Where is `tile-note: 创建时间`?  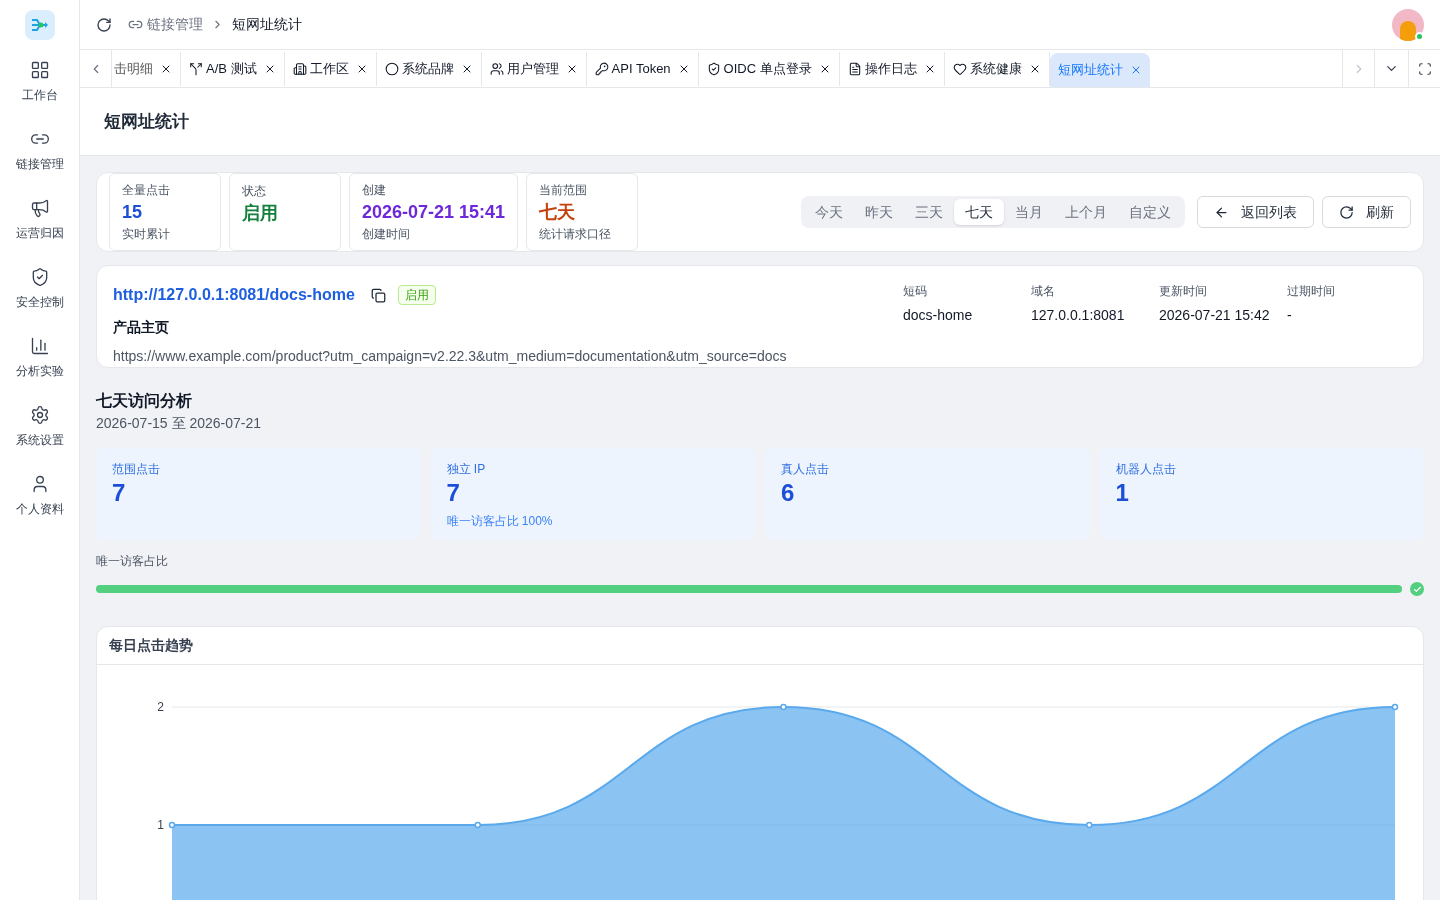
tile-note: 创建时间 is located at coordinates (386, 234).